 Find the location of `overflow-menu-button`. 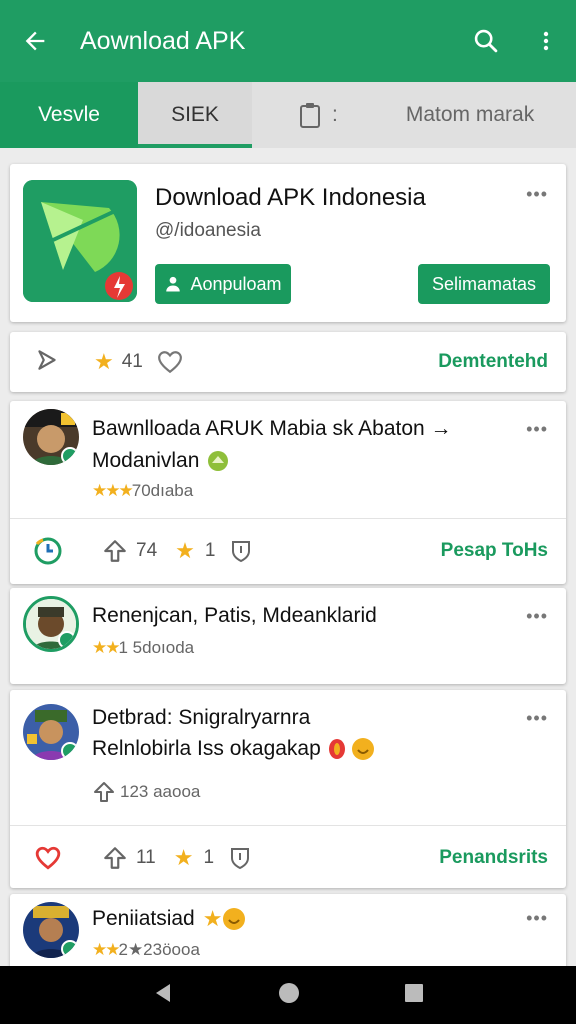

overflow-menu-button is located at coordinates (546, 41).